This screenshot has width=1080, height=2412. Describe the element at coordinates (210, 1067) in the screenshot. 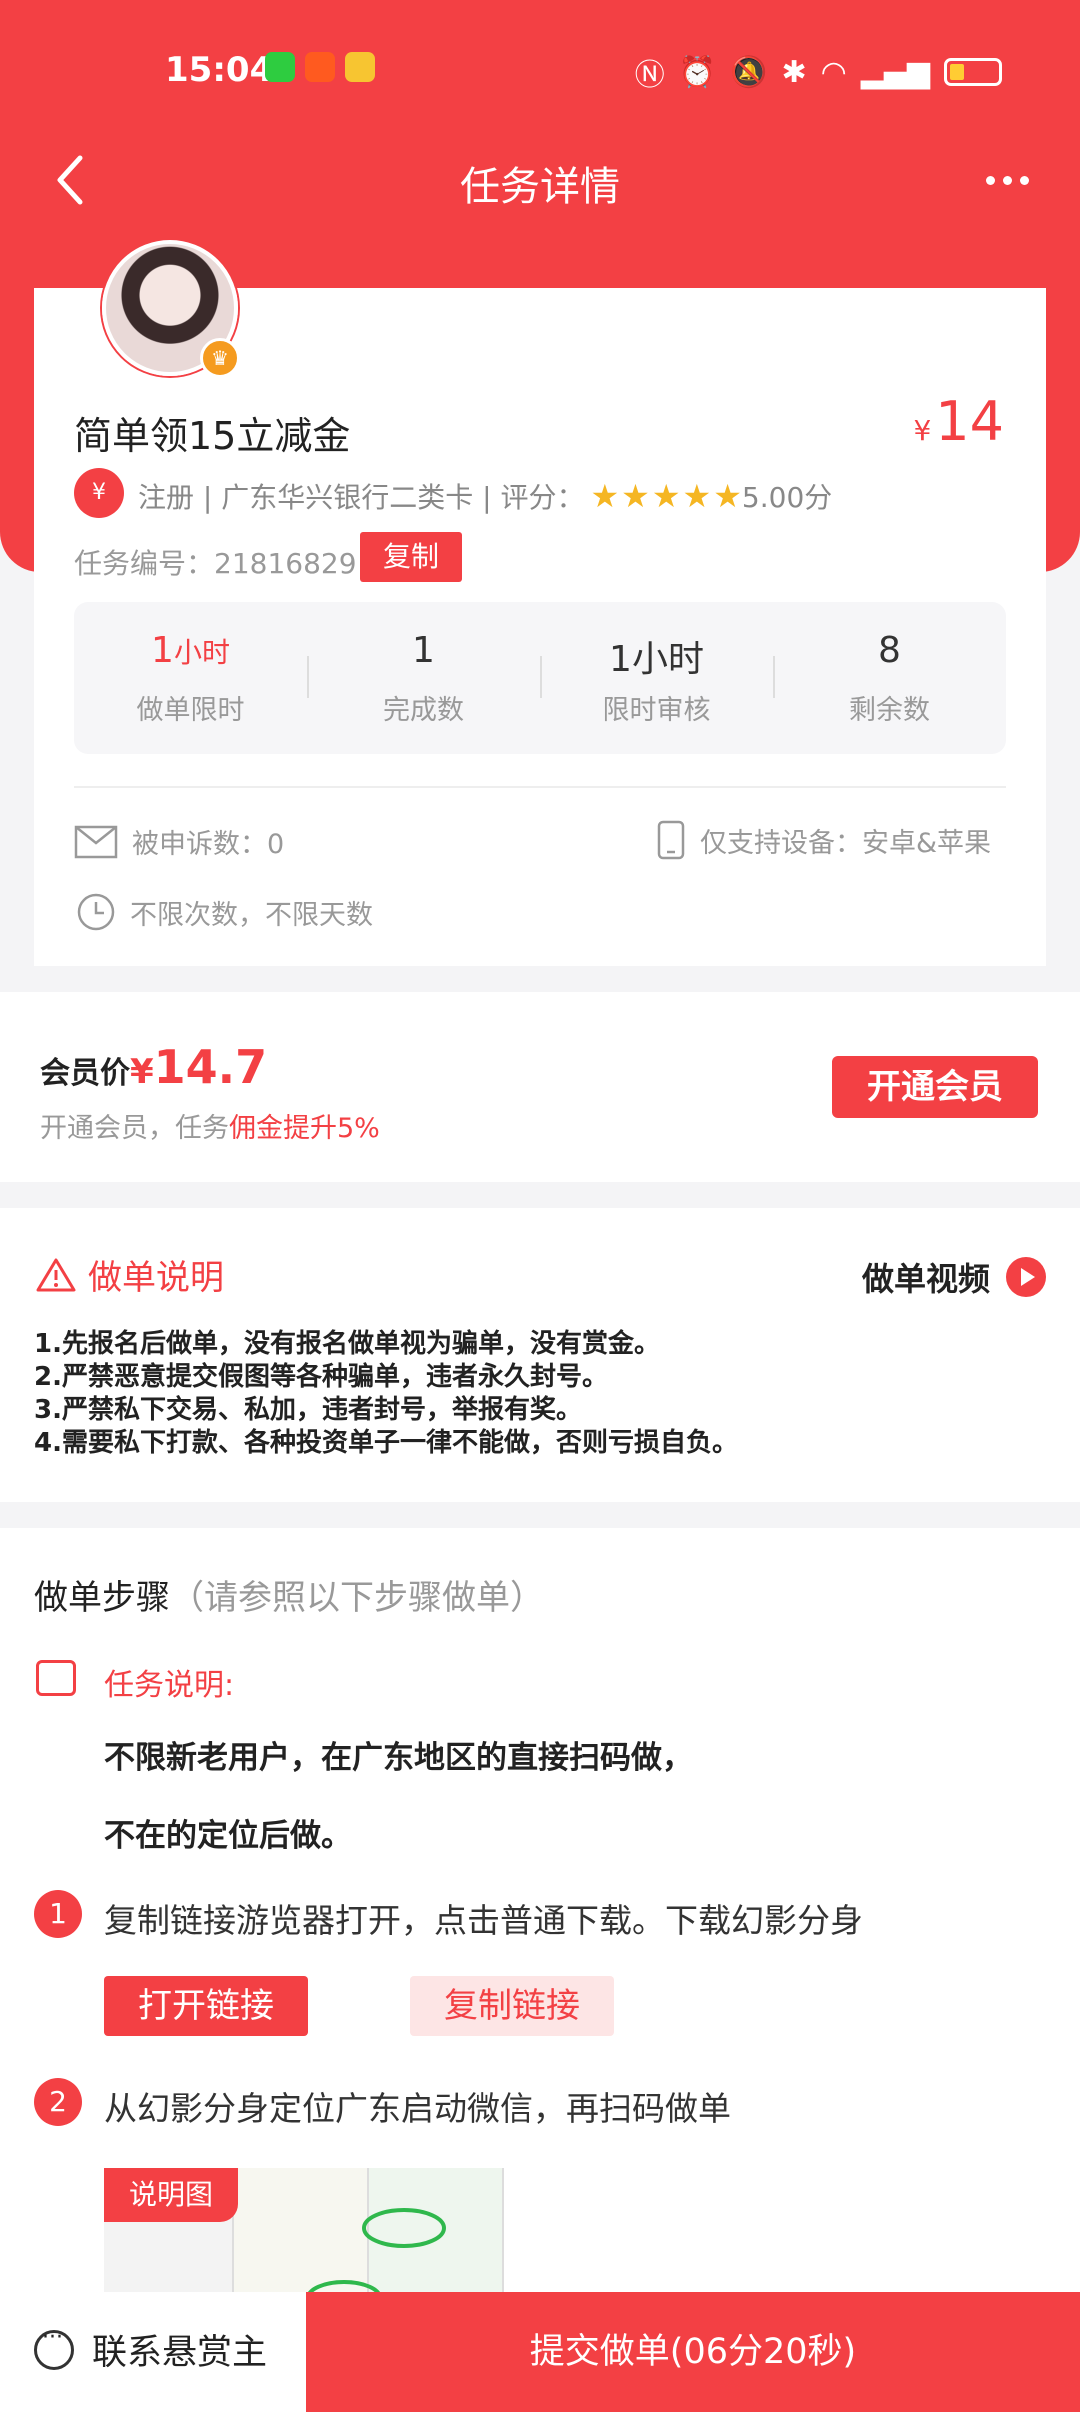

I see `member-price-value: 14.7` at that location.